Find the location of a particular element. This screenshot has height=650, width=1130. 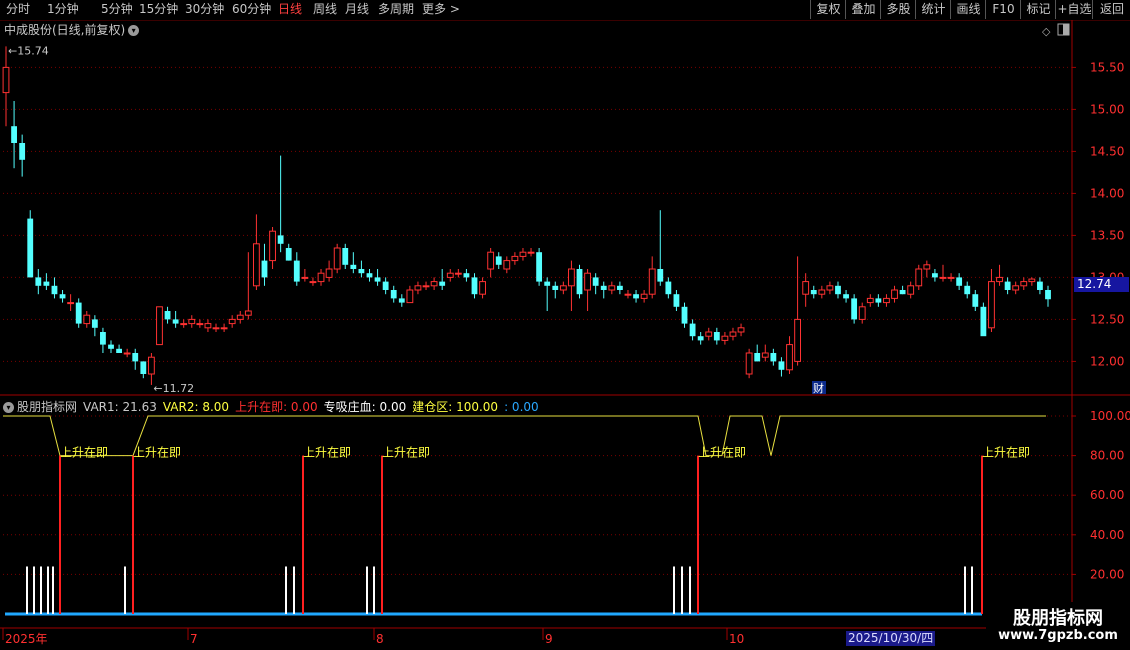

x-axis-label: 8 is located at coordinates (380, 639).